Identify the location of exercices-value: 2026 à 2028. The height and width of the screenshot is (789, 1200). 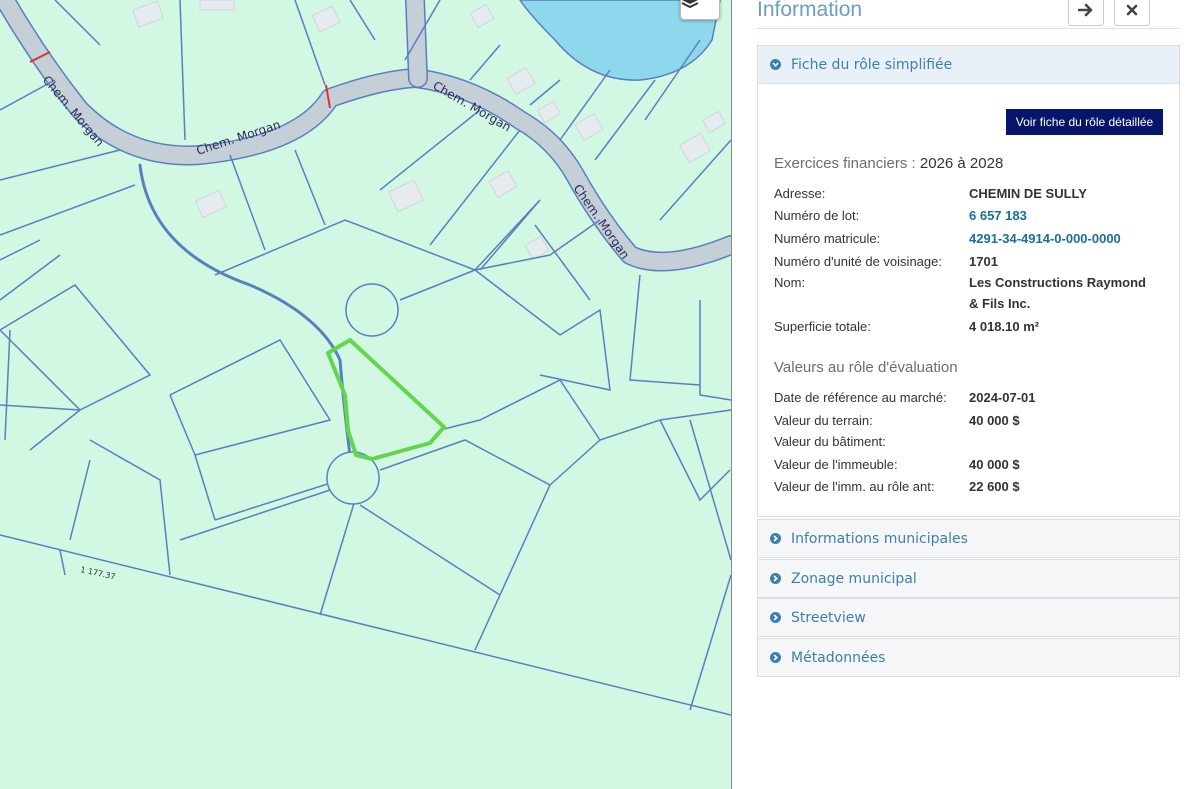
(961, 163).